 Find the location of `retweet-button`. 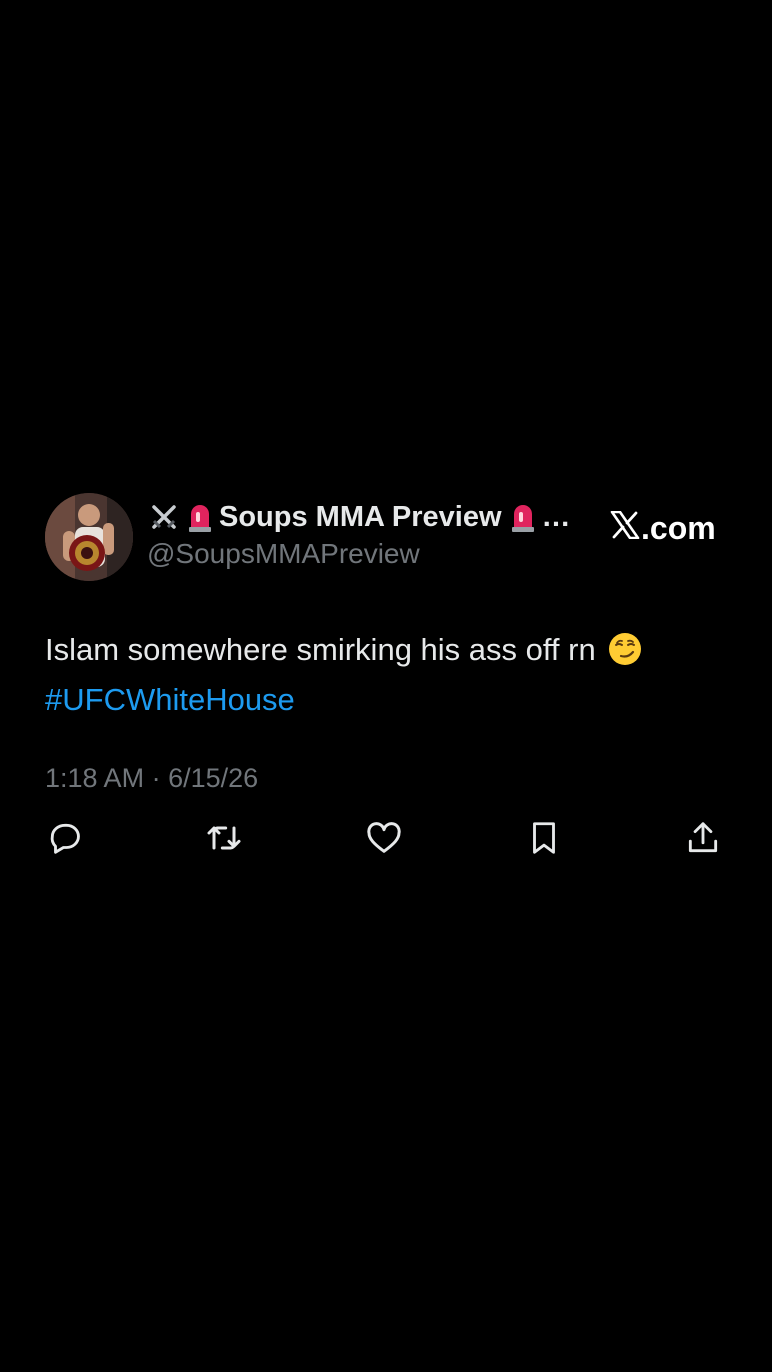

retweet-button is located at coordinates (224, 840).